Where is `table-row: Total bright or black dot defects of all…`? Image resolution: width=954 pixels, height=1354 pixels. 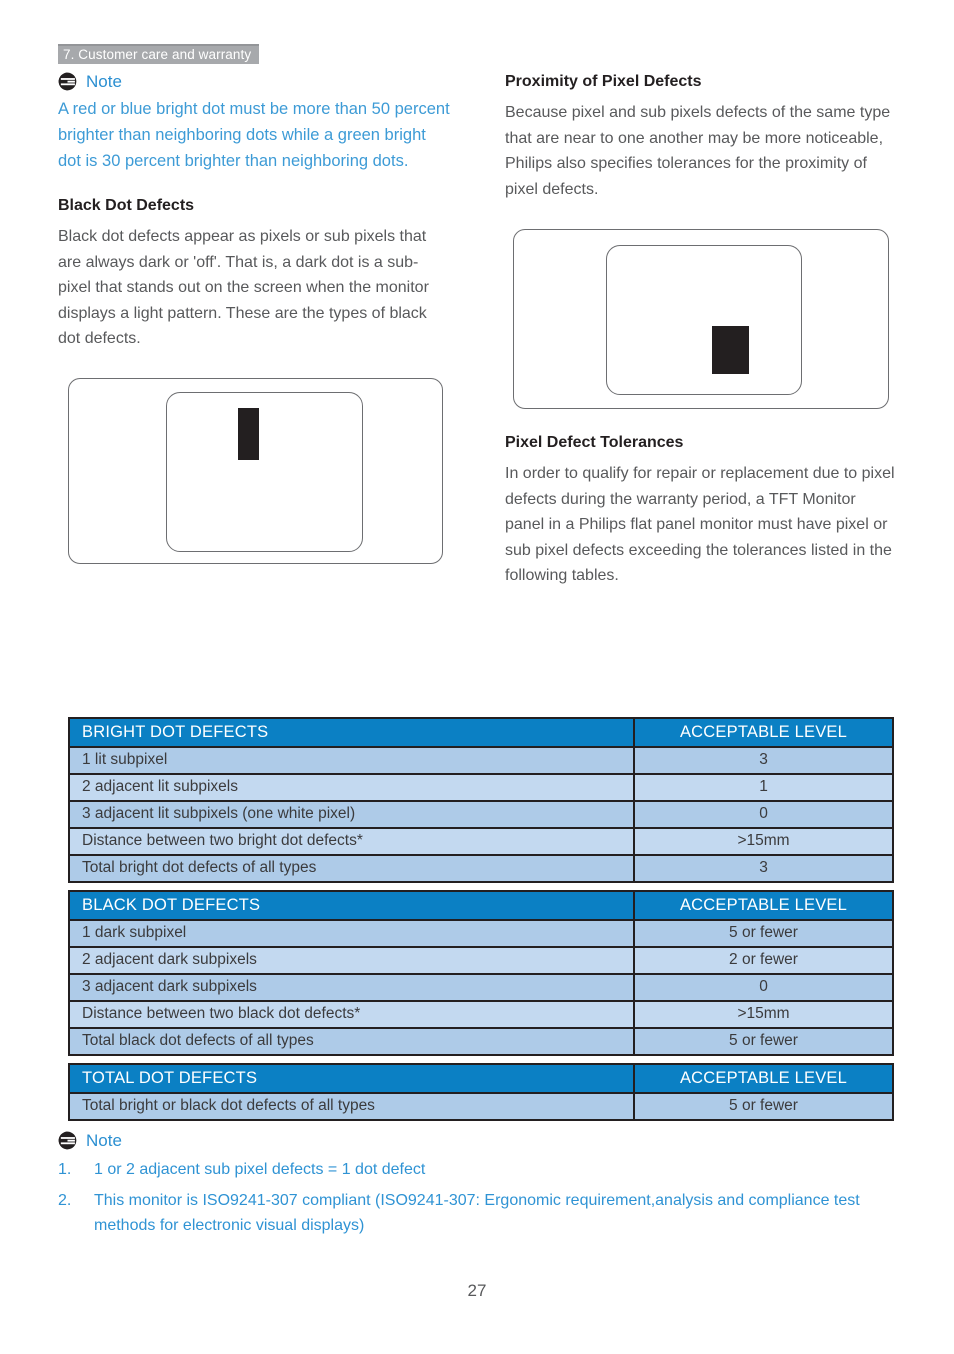 table-row: Total bright or black dot defects of all… is located at coordinates (481, 1106).